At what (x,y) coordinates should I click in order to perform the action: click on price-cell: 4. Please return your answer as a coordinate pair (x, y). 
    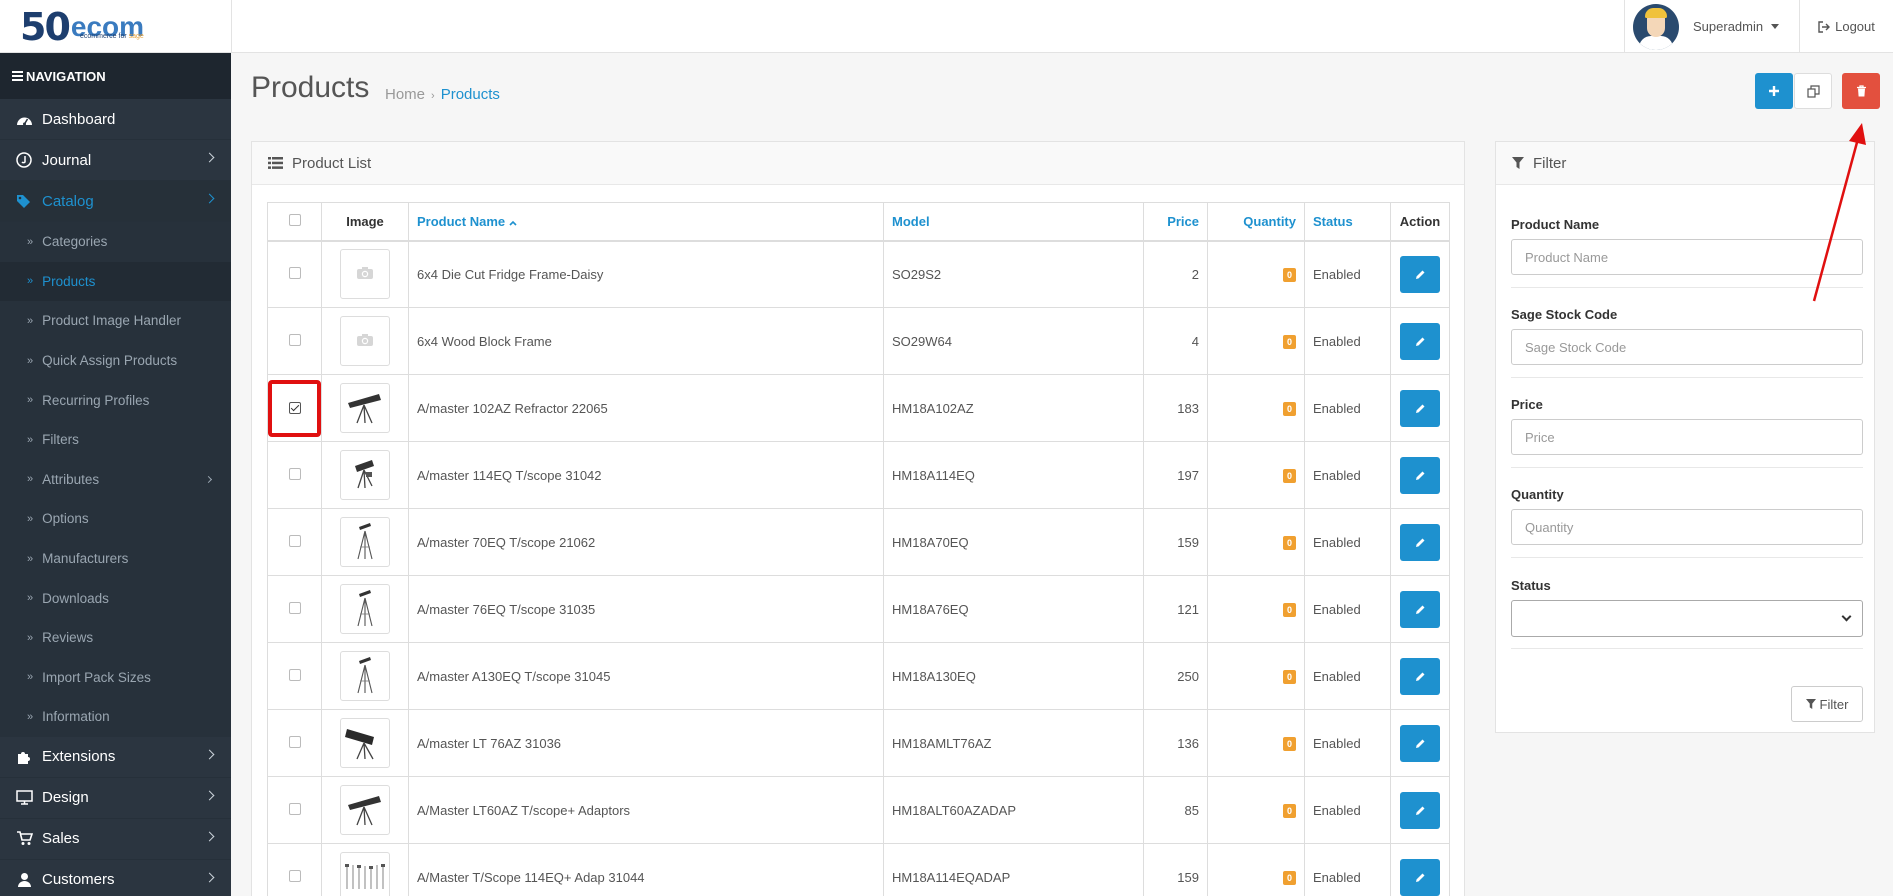
    Looking at the image, I should click on (1175, 341).